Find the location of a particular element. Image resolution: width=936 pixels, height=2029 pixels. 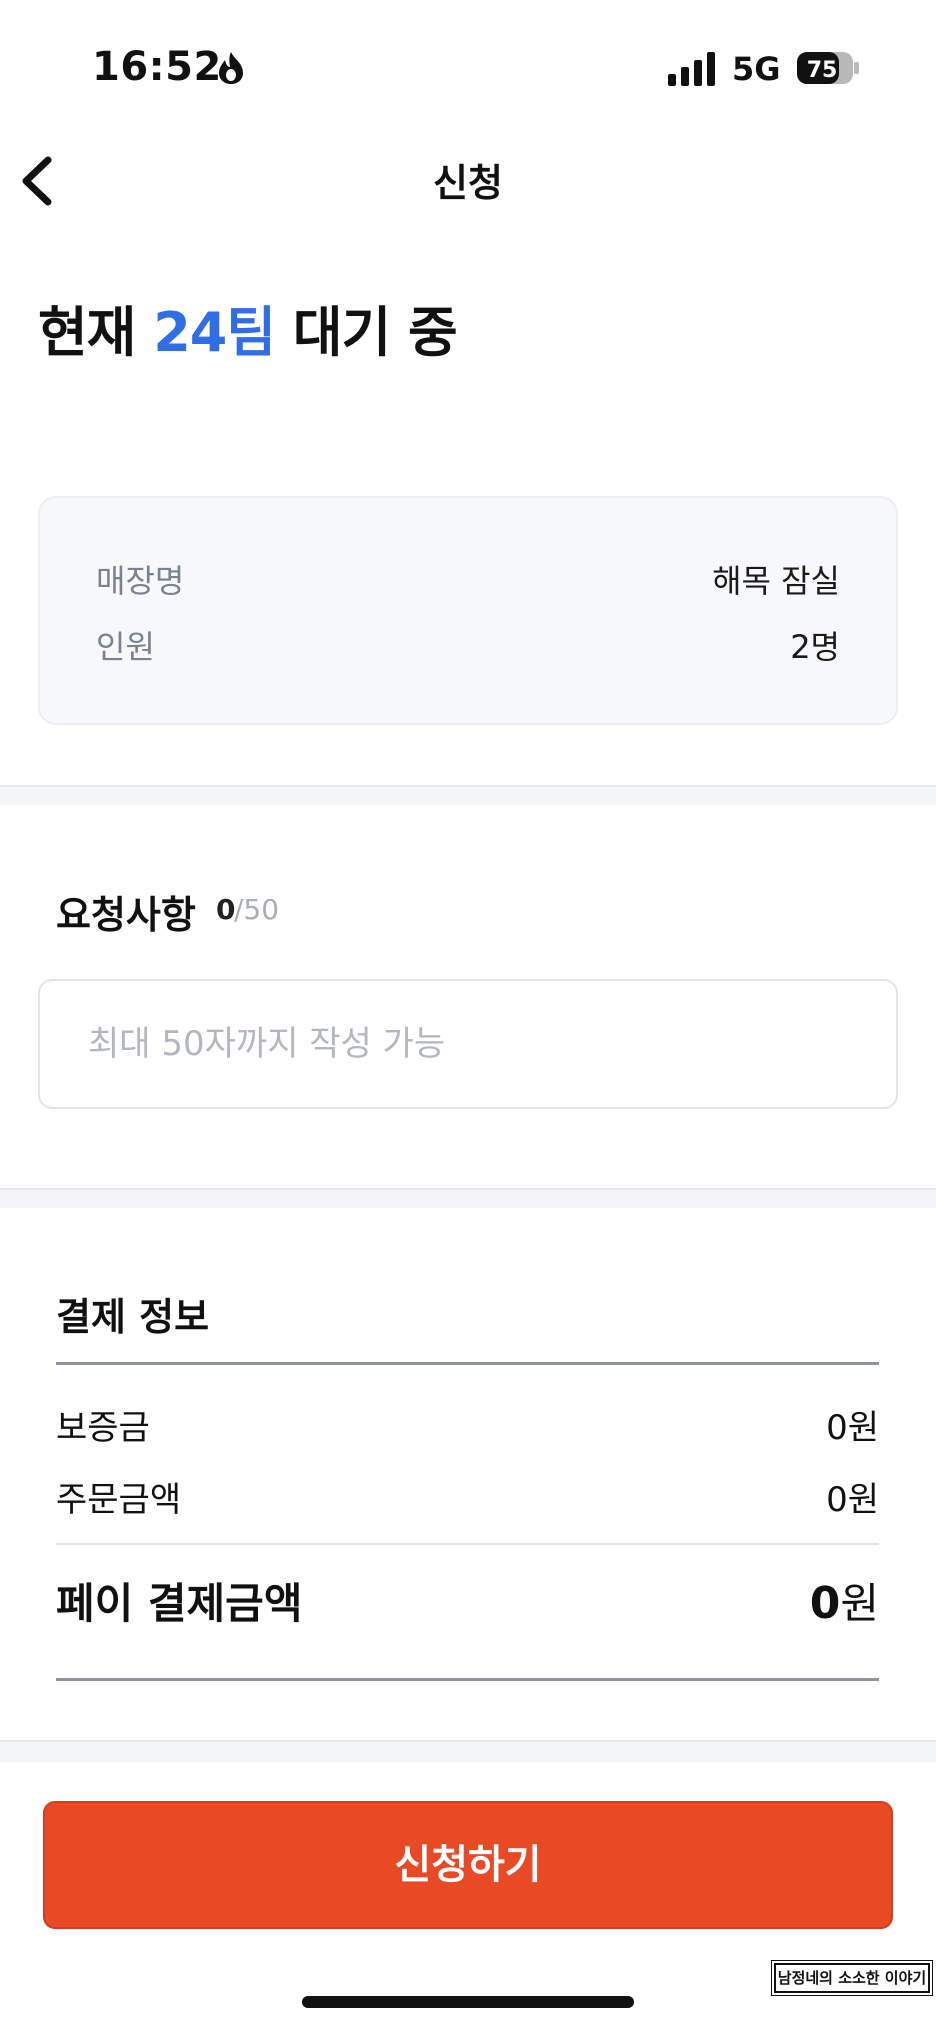

nav-header: 신청 is located at coordinates (468, 180).